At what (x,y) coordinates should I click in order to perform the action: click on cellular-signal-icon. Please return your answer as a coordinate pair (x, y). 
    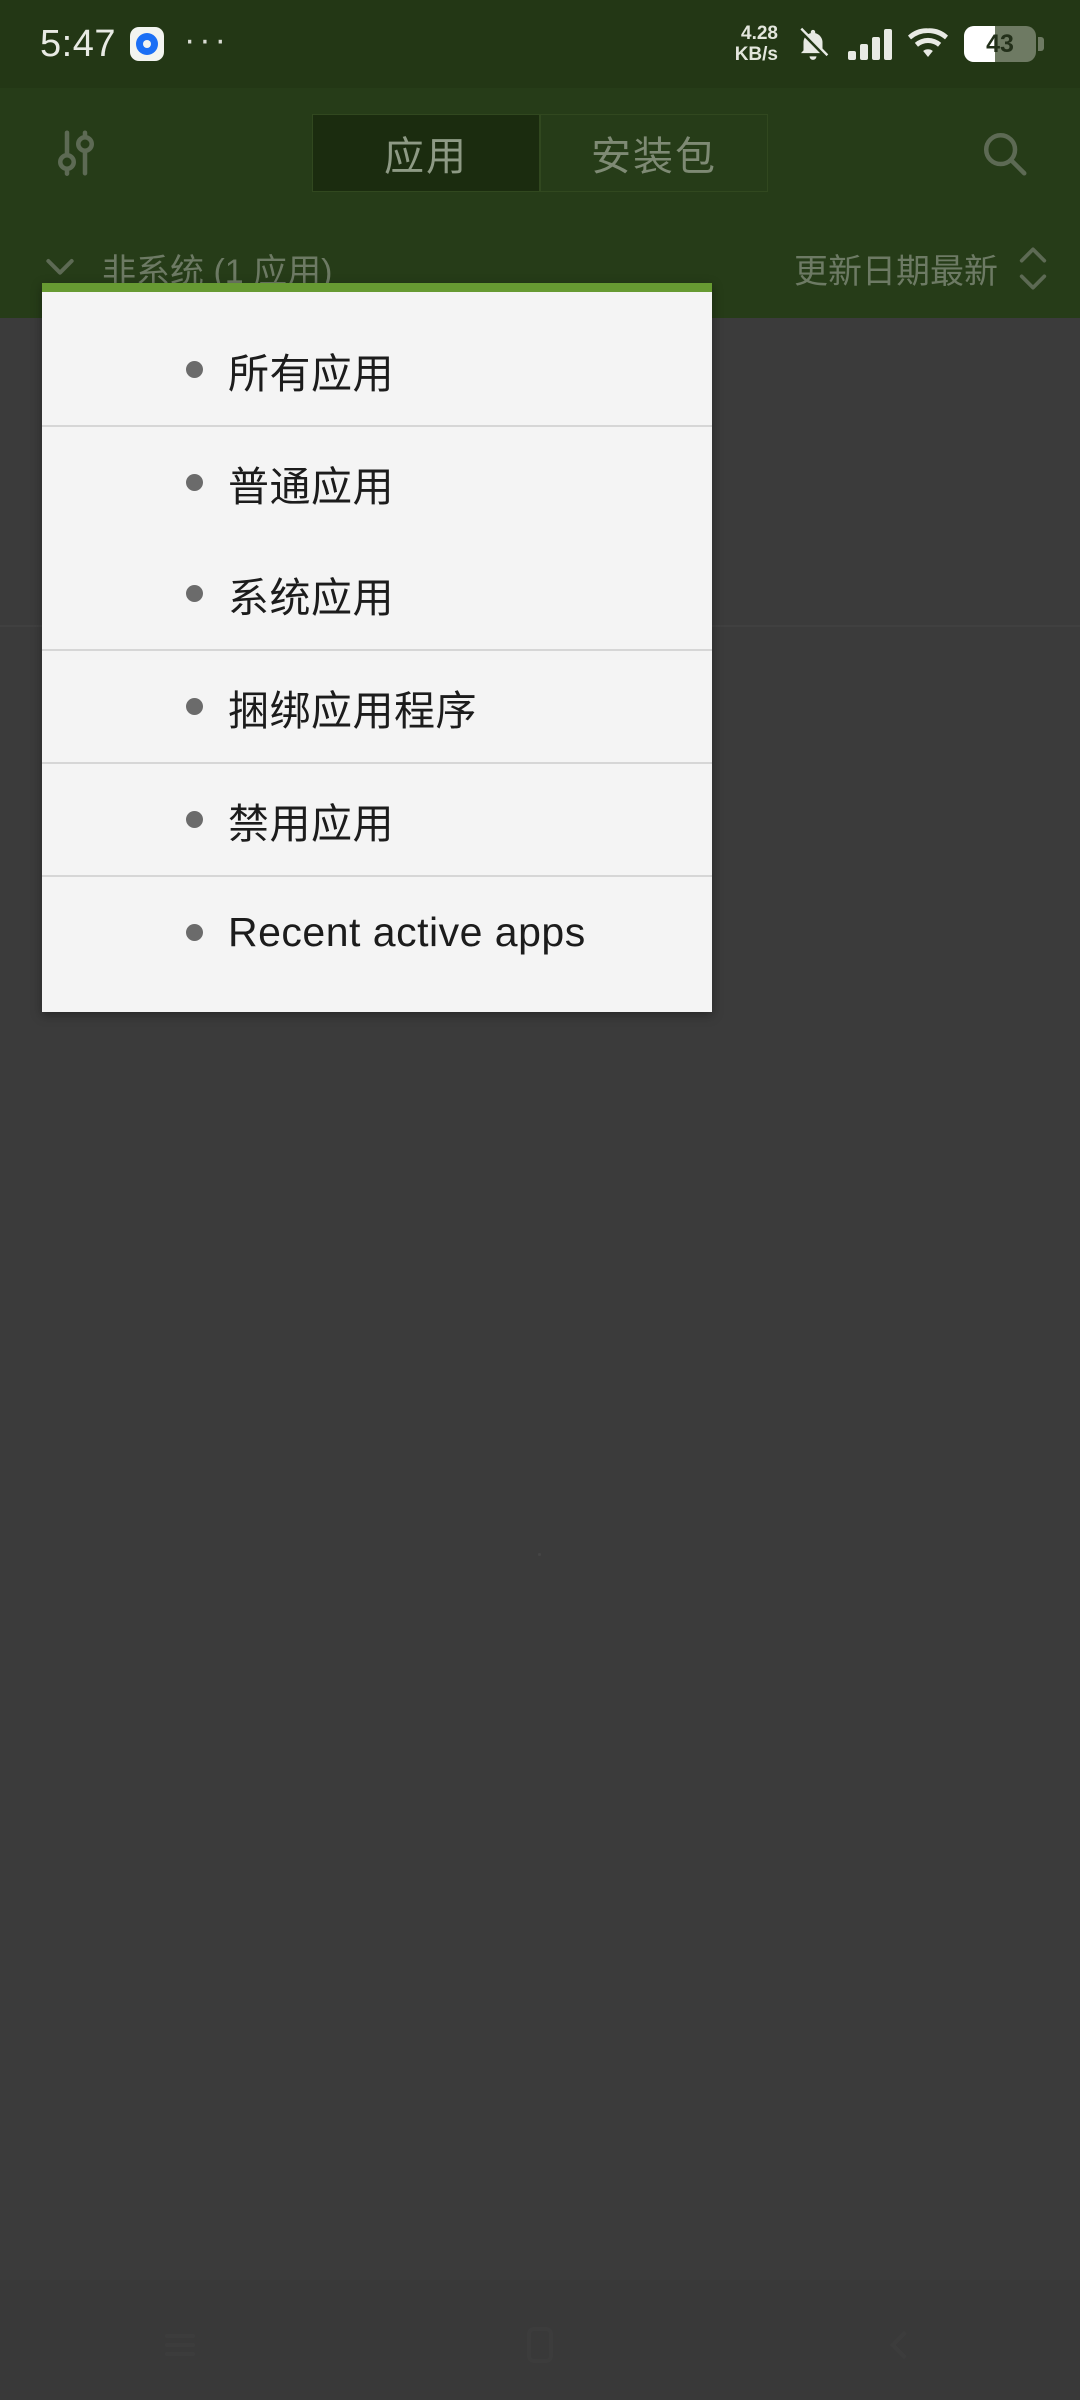
    Looking at the image, I should click on (870, 44).